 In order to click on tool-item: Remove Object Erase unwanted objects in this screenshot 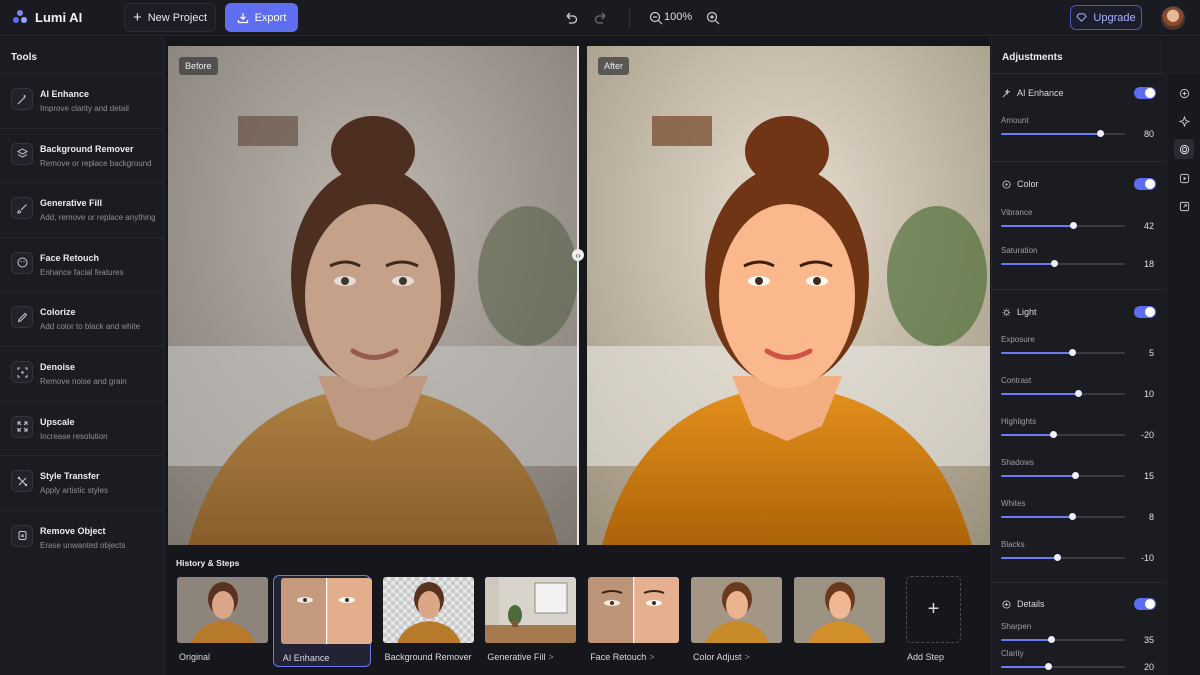, I will do `click(82, 536)`.